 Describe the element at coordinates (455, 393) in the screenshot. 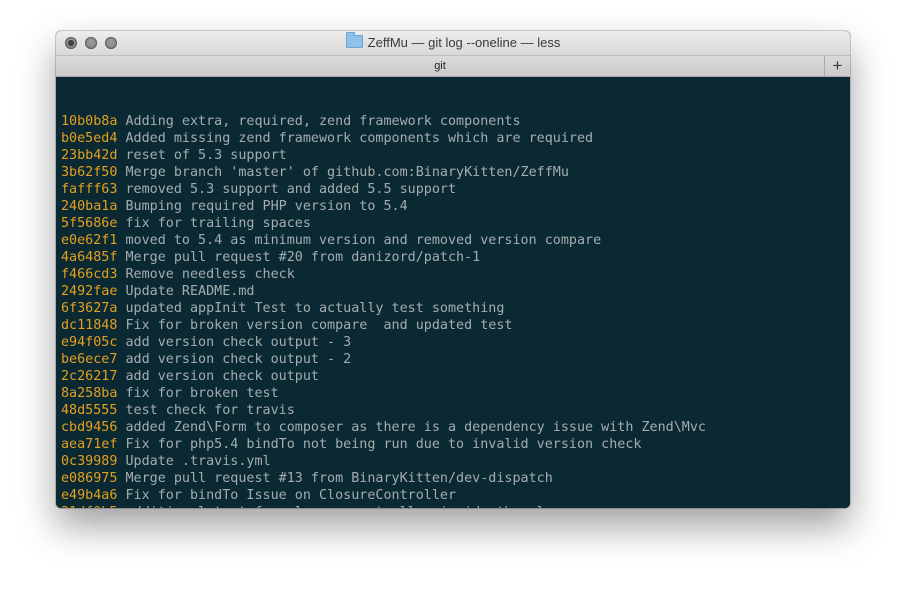

I see `log-line: 8a258ba fix for broken test` at that location.